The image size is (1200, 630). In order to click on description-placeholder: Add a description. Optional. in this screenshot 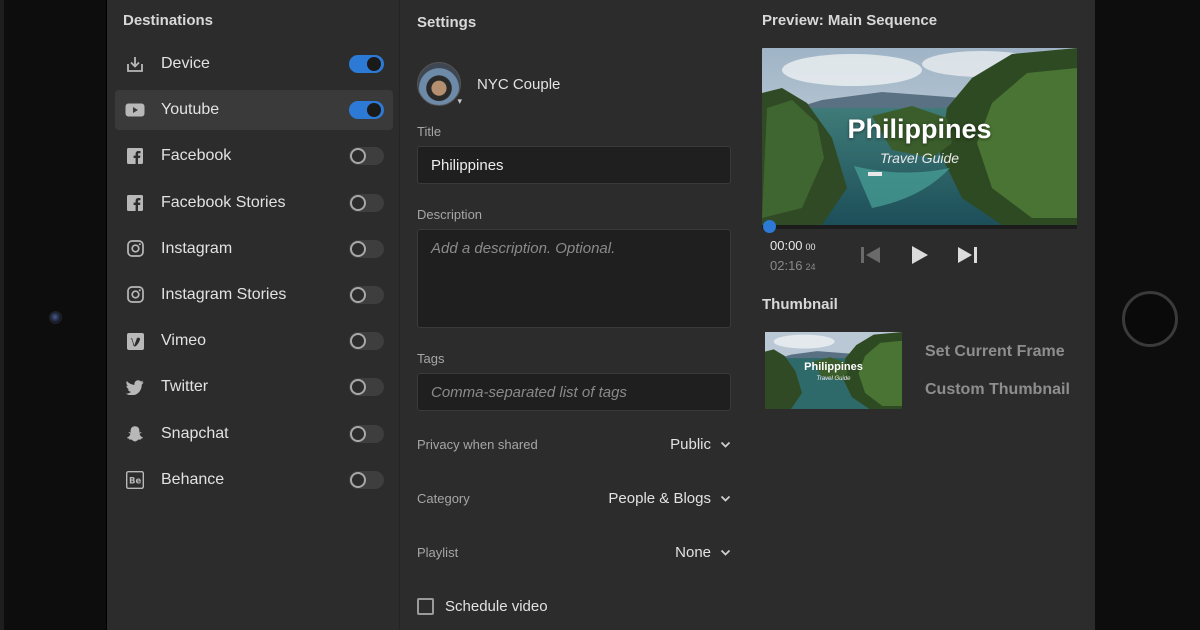, I will do `click(523, 248)`.